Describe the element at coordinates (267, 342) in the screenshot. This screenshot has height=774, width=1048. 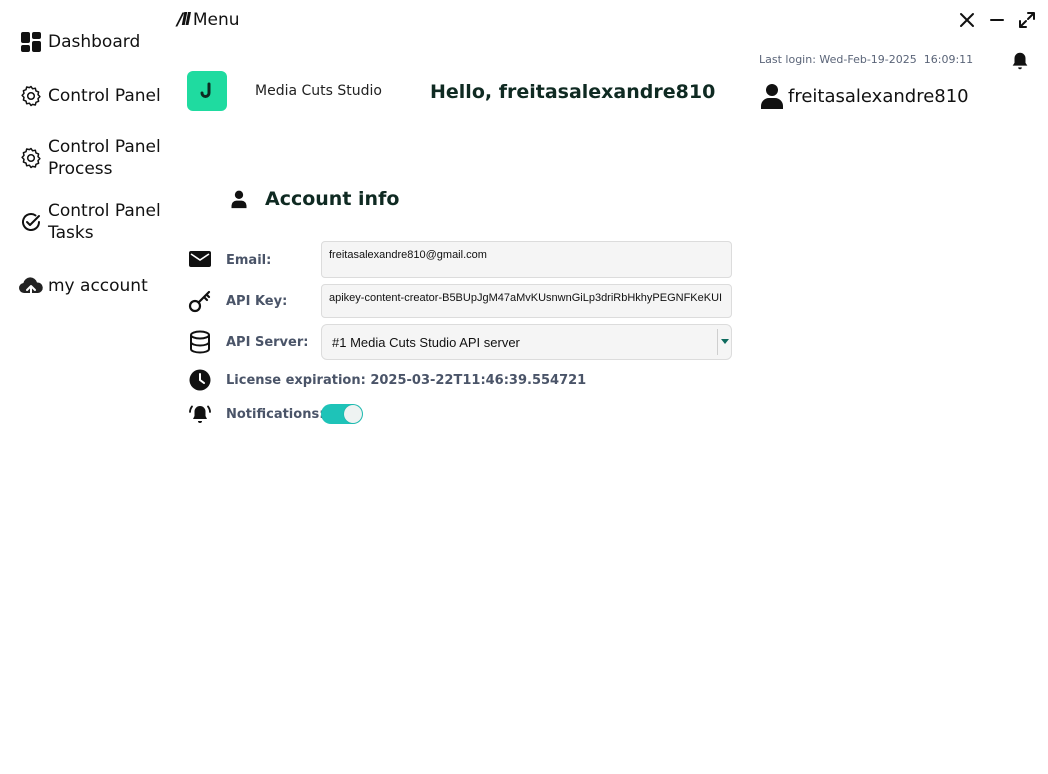
I see `api-server-label: API Server:` at that location.